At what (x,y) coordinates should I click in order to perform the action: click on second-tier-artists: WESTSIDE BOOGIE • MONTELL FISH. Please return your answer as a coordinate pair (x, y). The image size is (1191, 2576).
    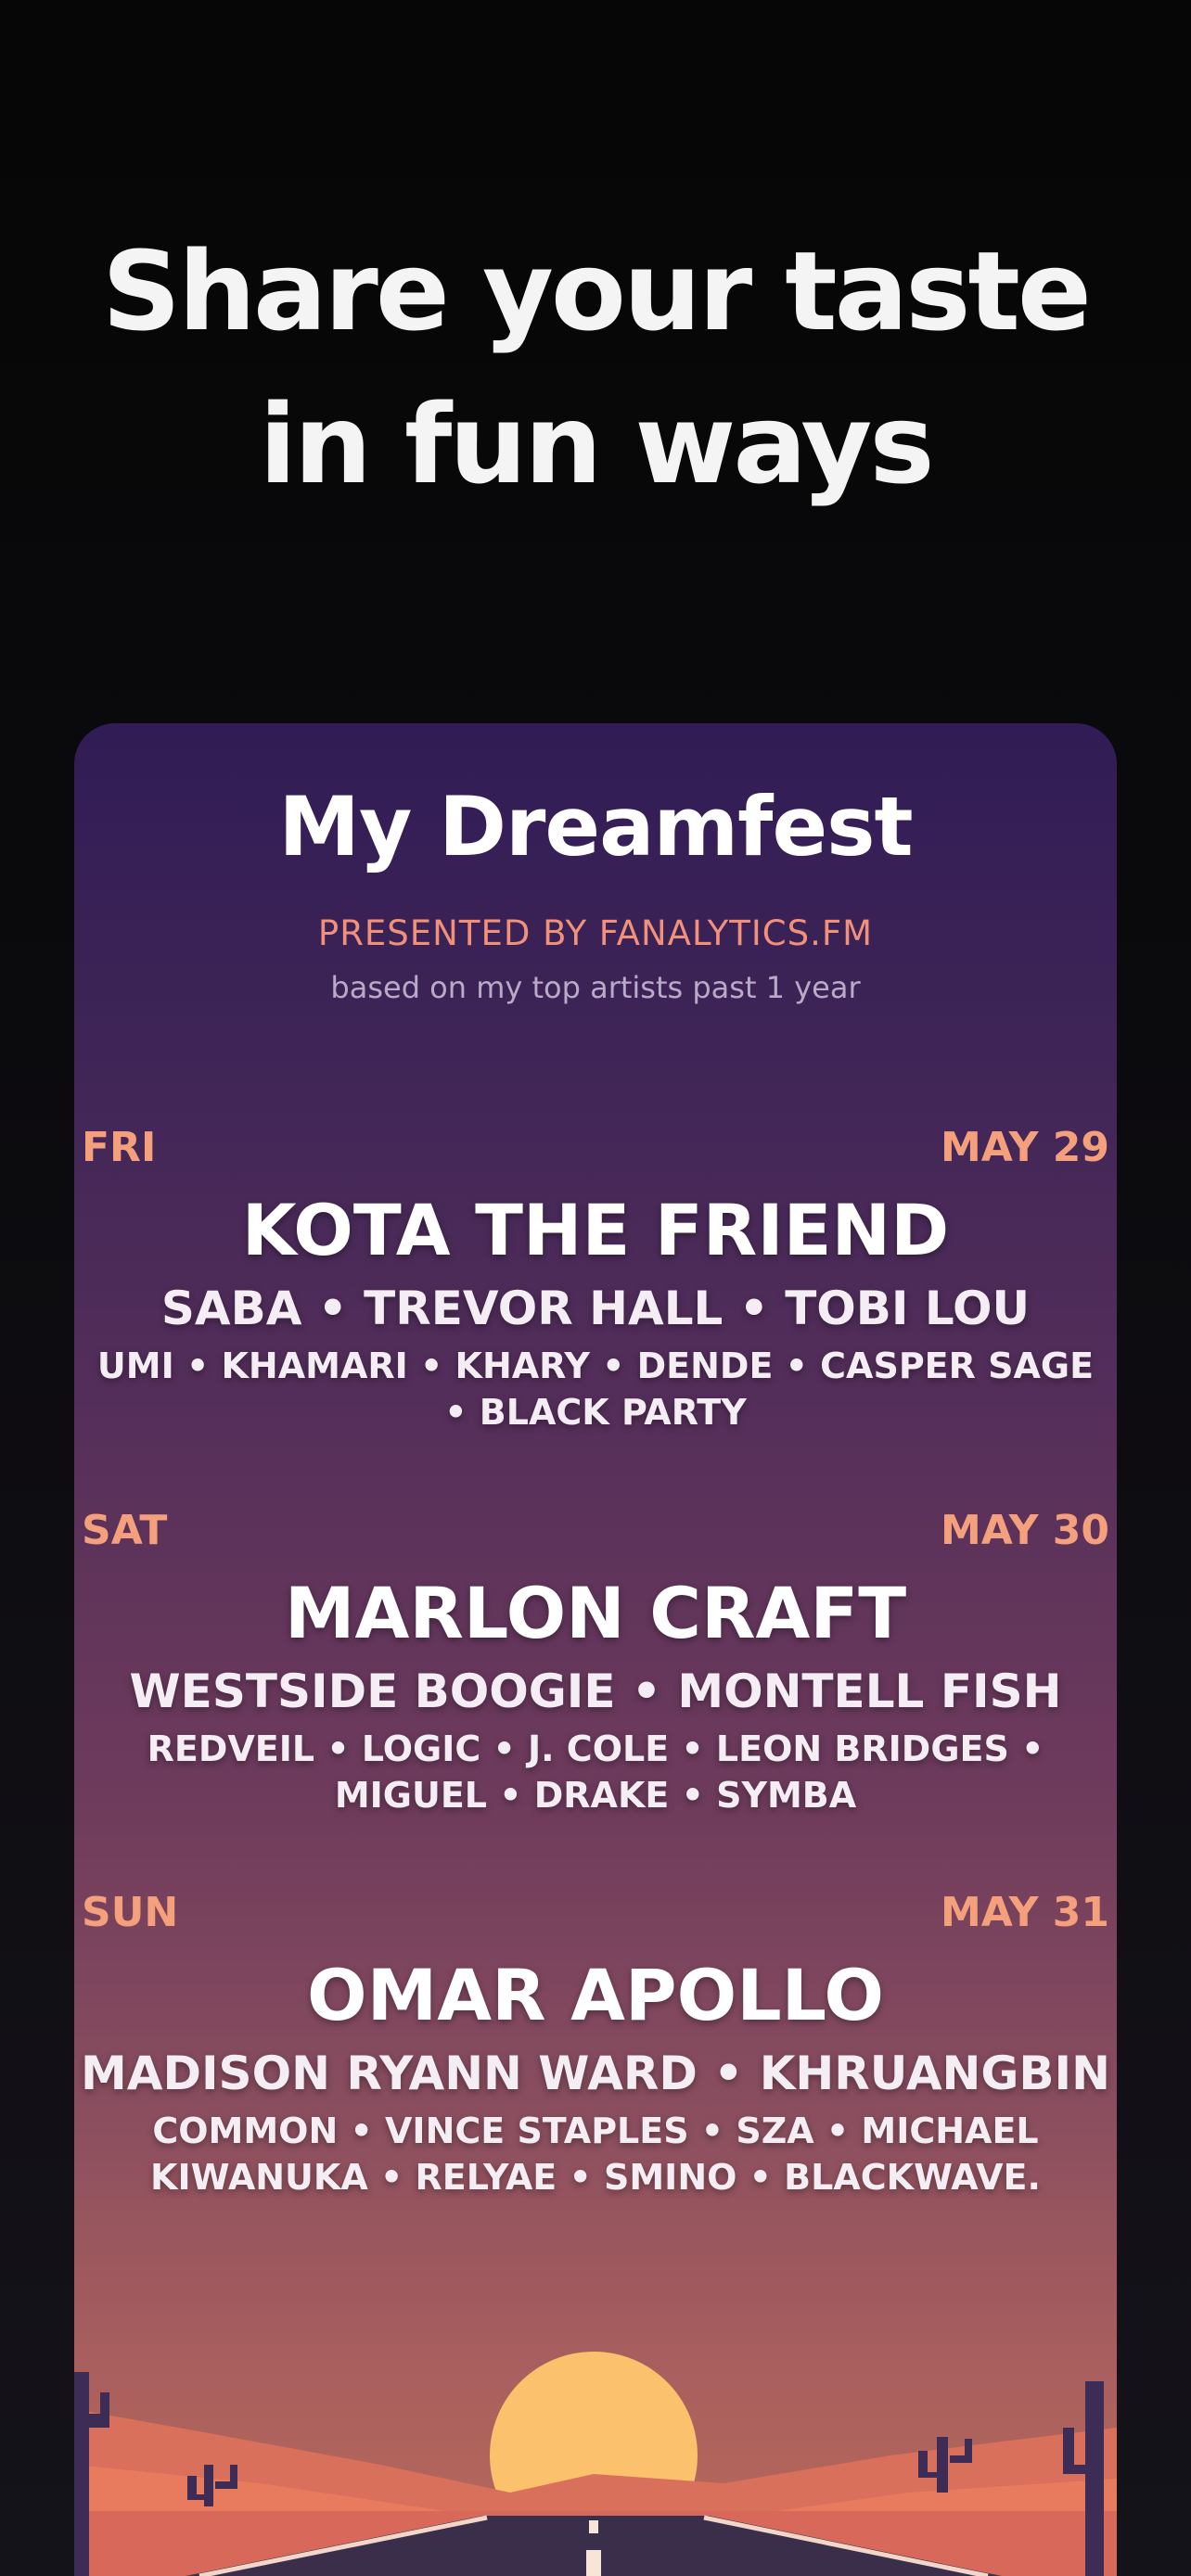
    Looking at the image, I should click on (595, 1691).